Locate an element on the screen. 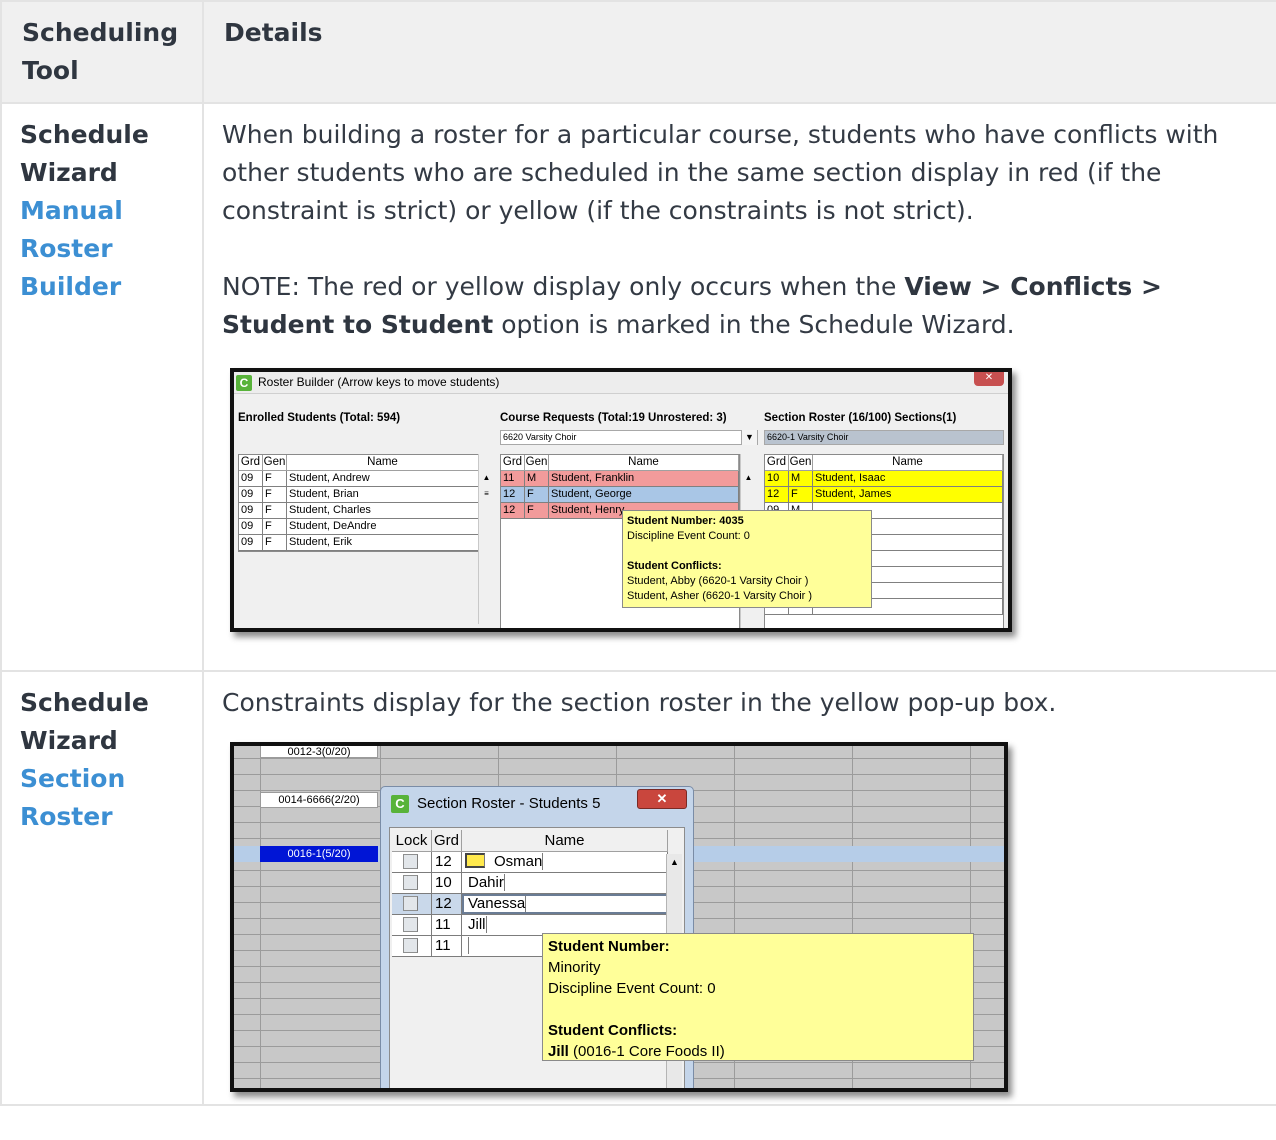 The height and width of the screenshot is (1140, 1276). student-name: Vanessa is located at coordinates (496, 903).